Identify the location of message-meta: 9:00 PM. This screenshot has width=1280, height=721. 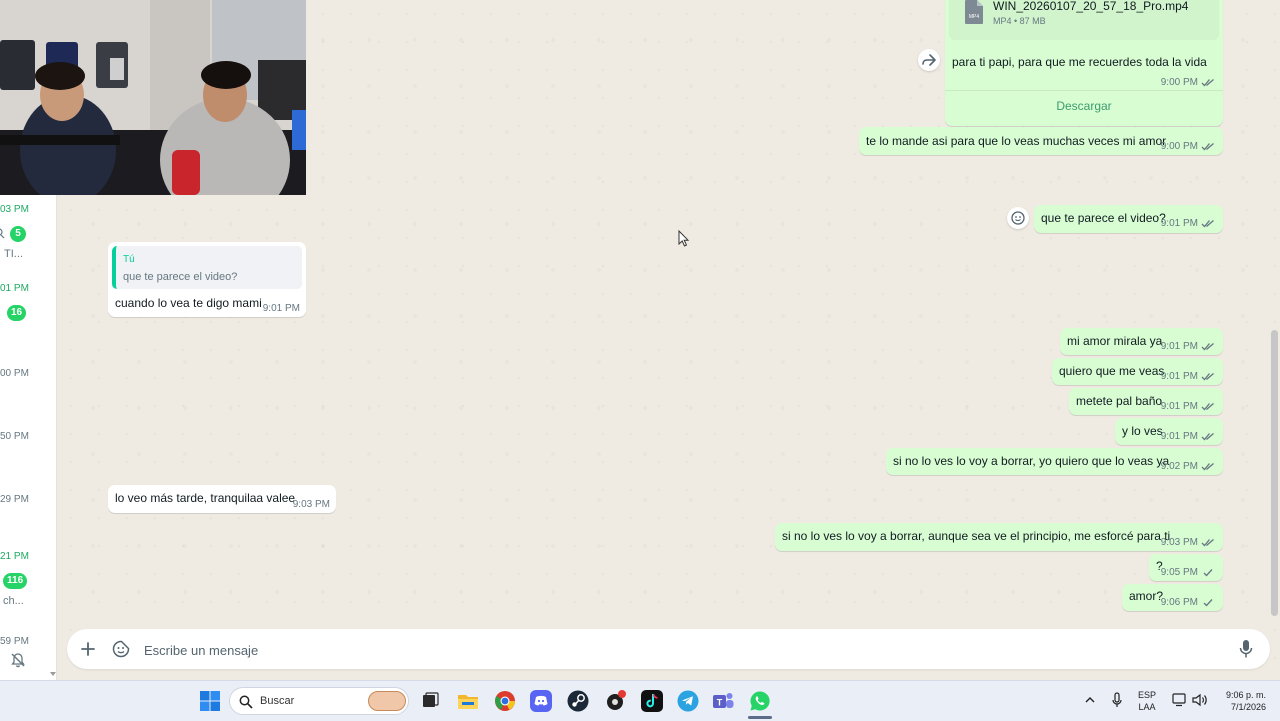
(1188, 146).